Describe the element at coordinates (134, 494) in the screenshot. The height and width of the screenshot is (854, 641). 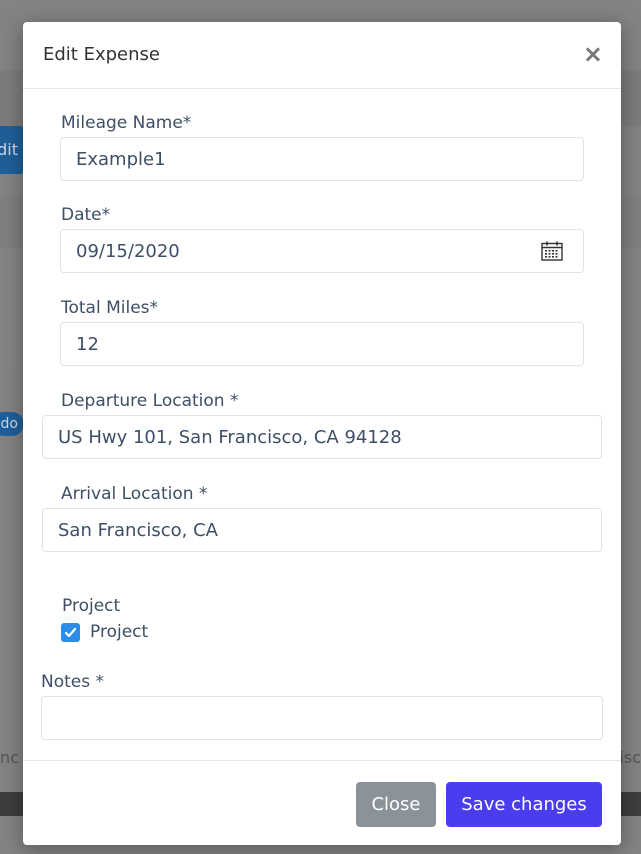
I see `arrival-location-label: Arrival Location *` at that location.